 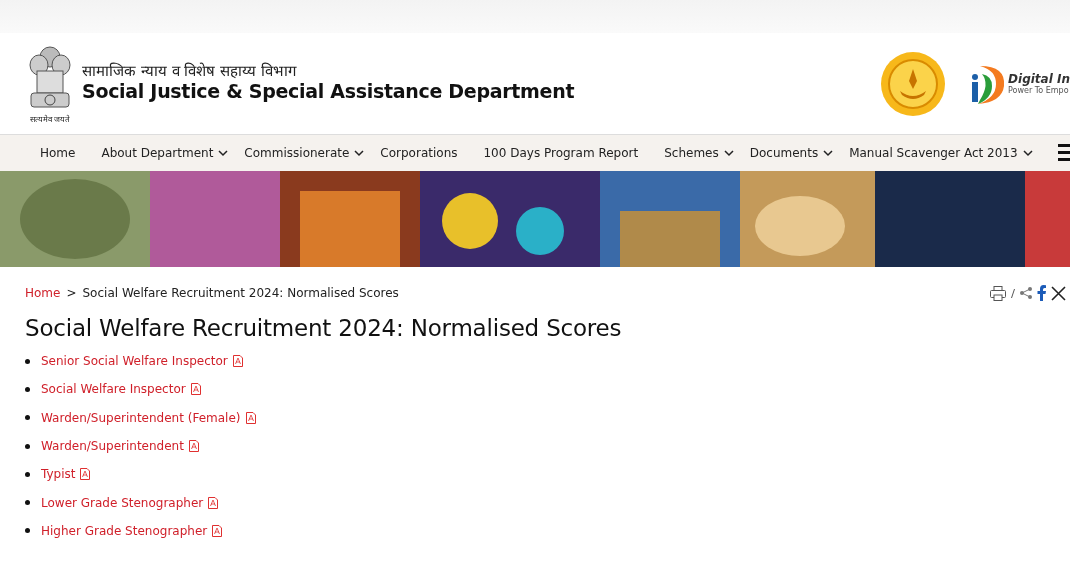 What do you see at coordinates (141, 417) in the screenshot?
I see `document-link: Warden/Superintendent (Female)` at bounding box center [141, 417].